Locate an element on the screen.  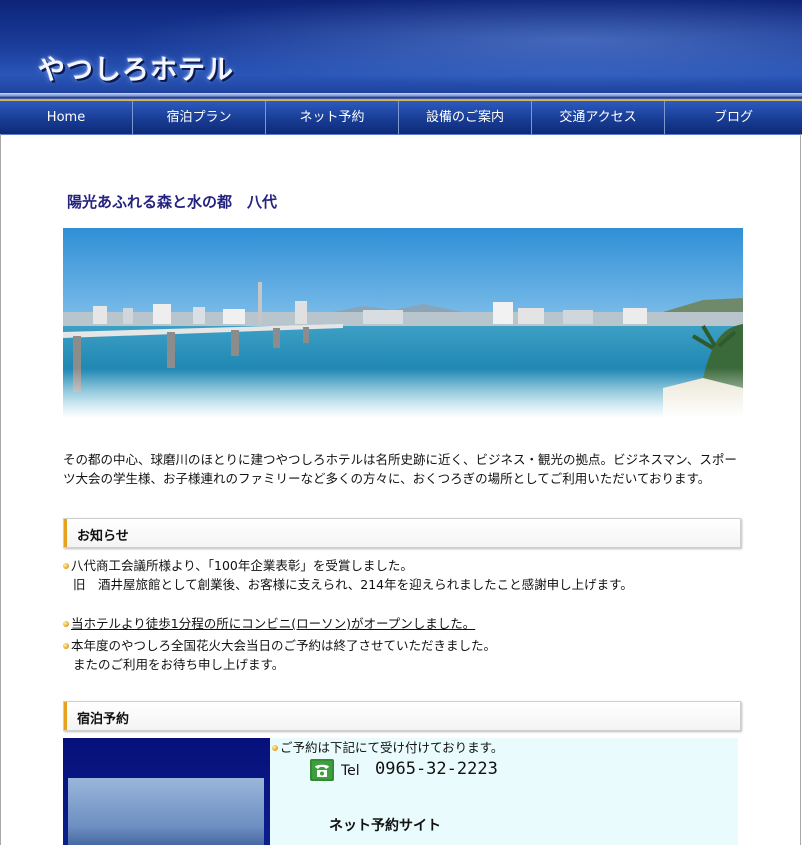
tel-label: Tel is located at coordinates (350, 771).